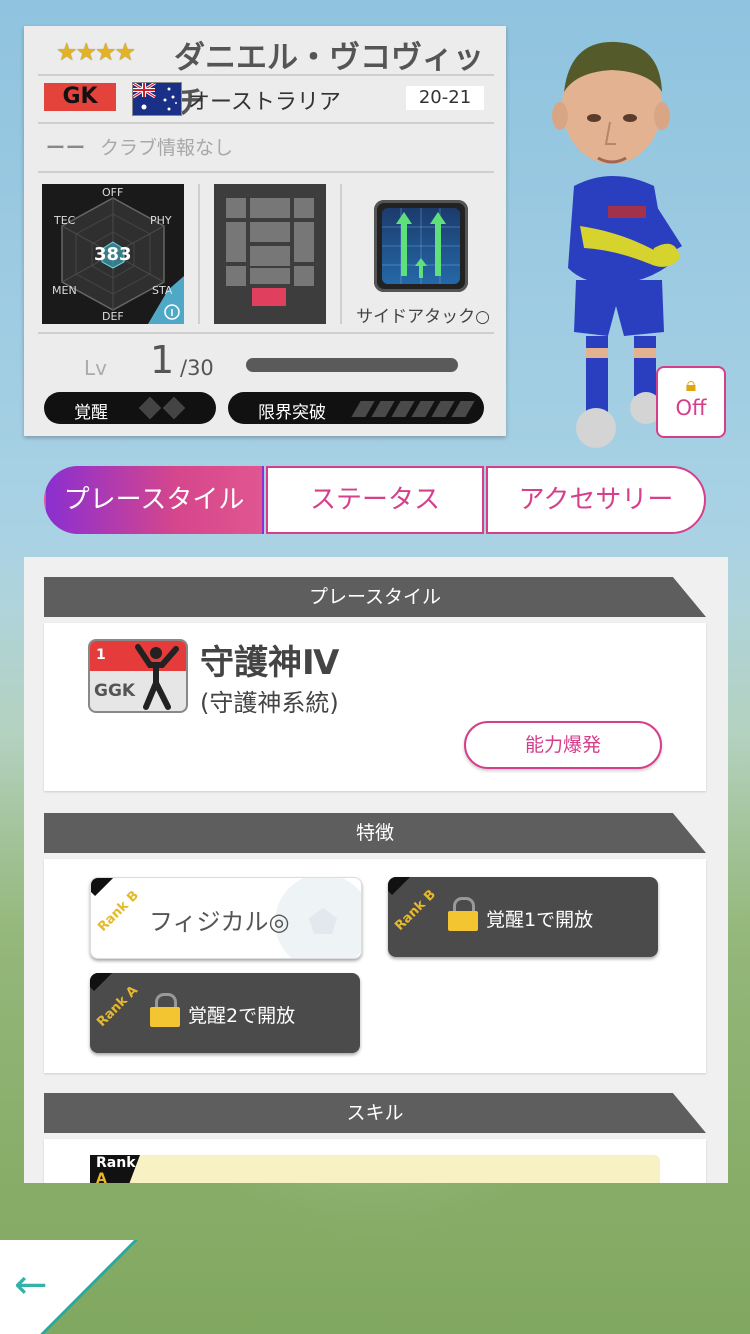 This screenshot has width=750, height=1334. Describe the element at coordinates (66, 148) in the screenshot. I see `club-dash: ーー` at that location.